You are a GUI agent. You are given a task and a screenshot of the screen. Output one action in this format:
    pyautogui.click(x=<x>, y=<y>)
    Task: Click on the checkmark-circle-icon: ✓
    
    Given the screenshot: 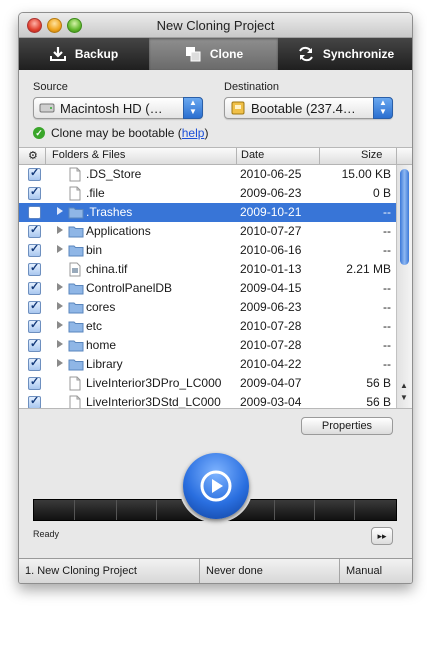 What is the action you would take?
    pyautogui.click(x=39, y=133)
    